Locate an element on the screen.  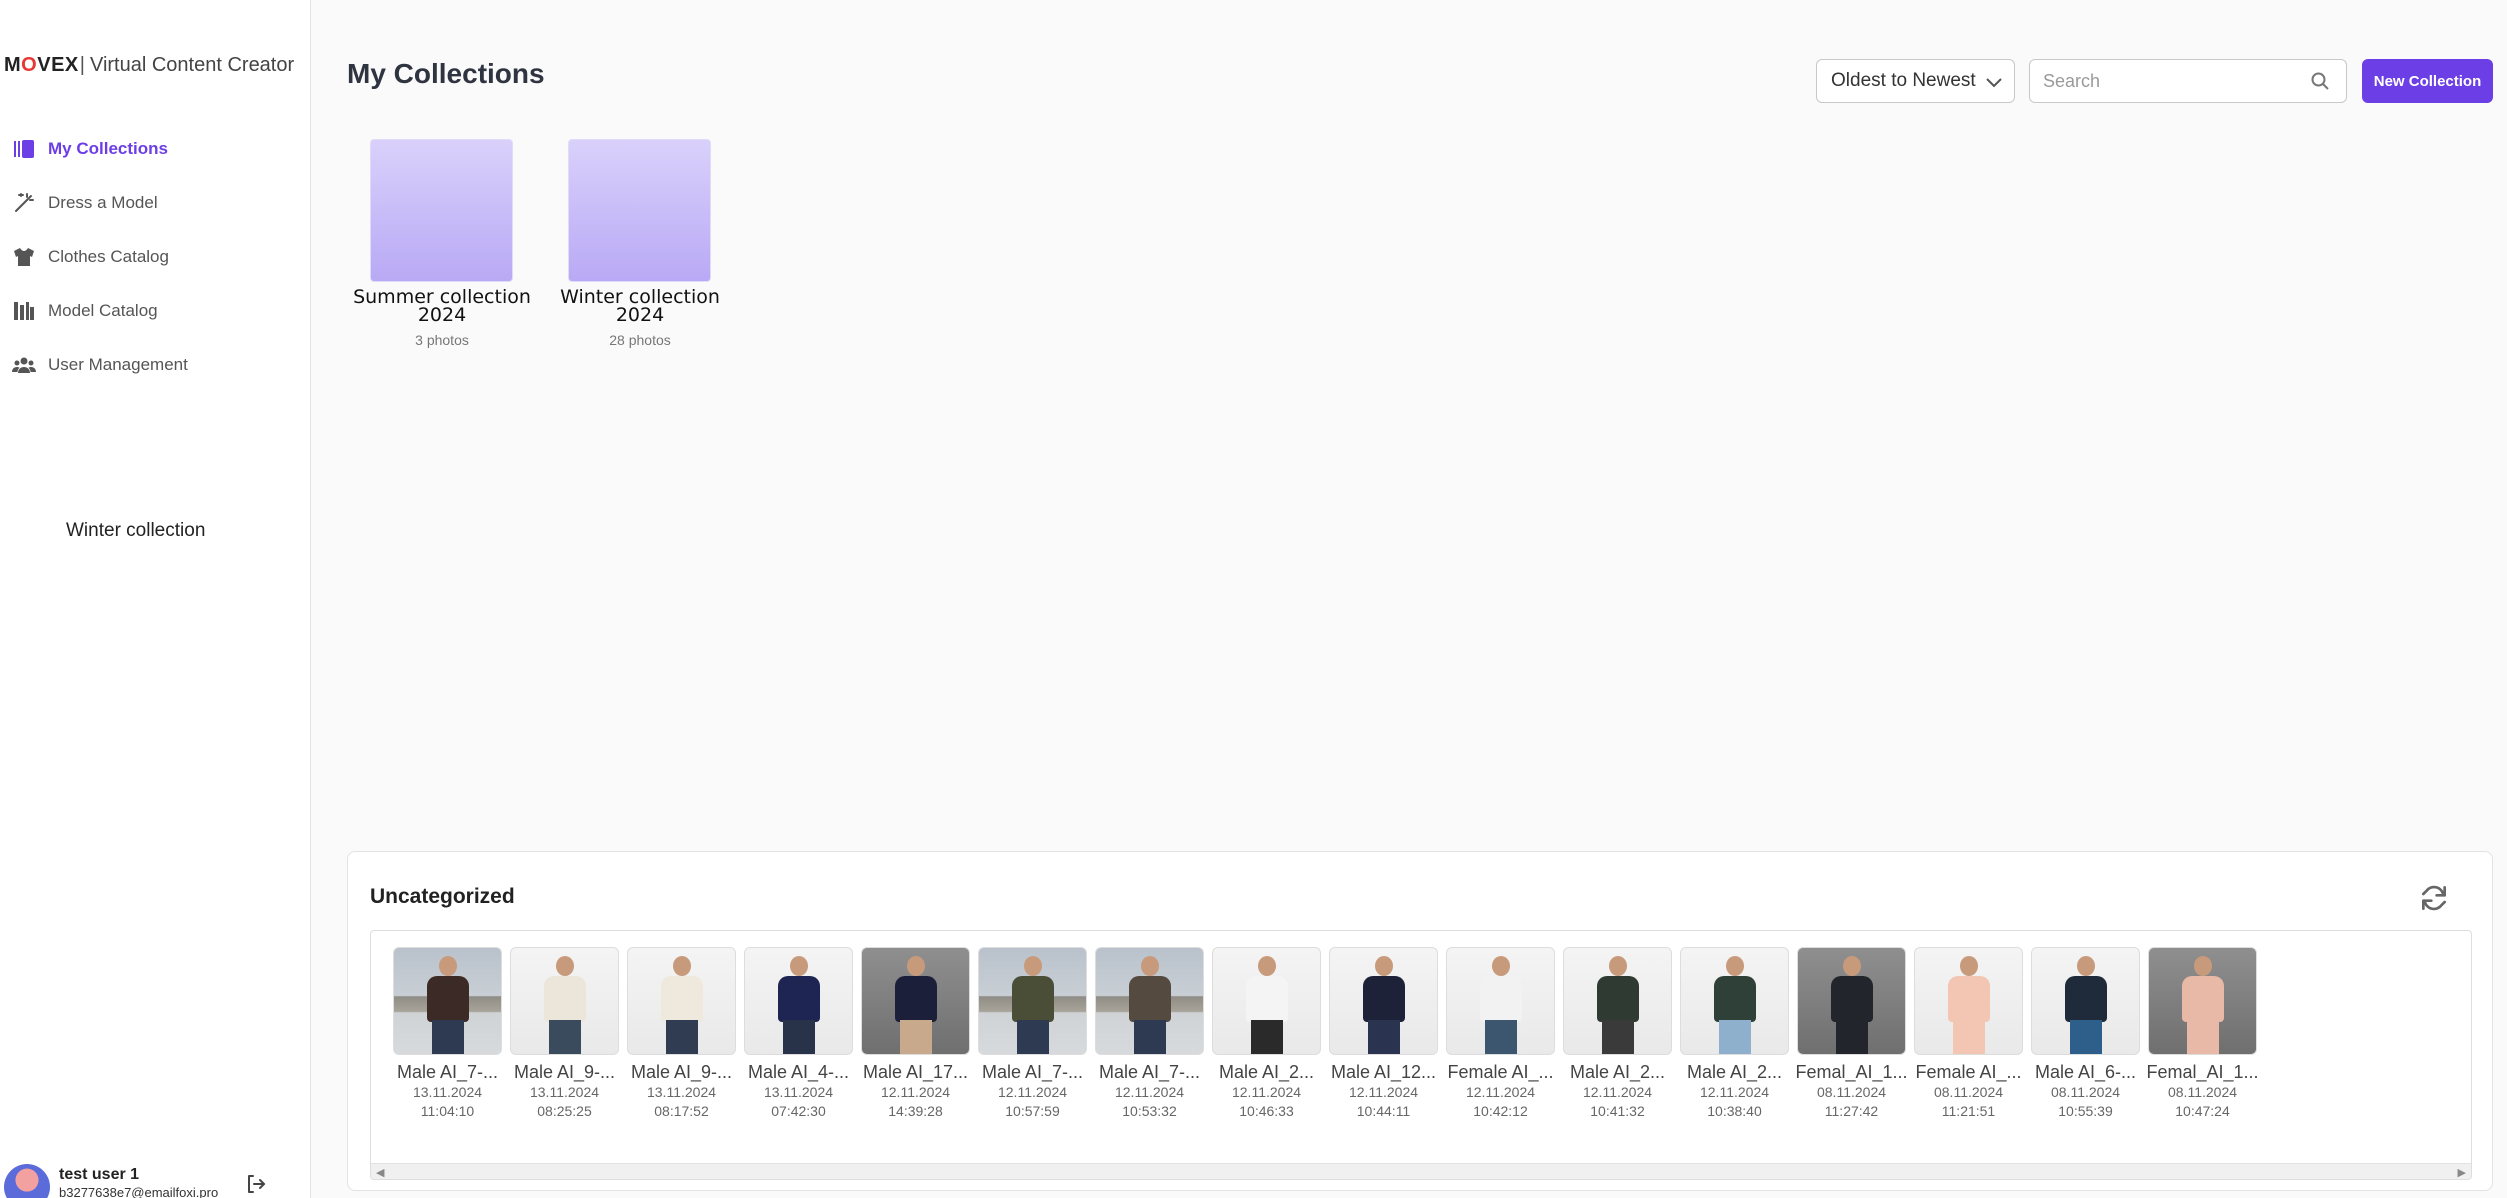
photo-item: Male AI_12... 12.11.2024 10:44:11 is located at coordinates (1383, 1047).